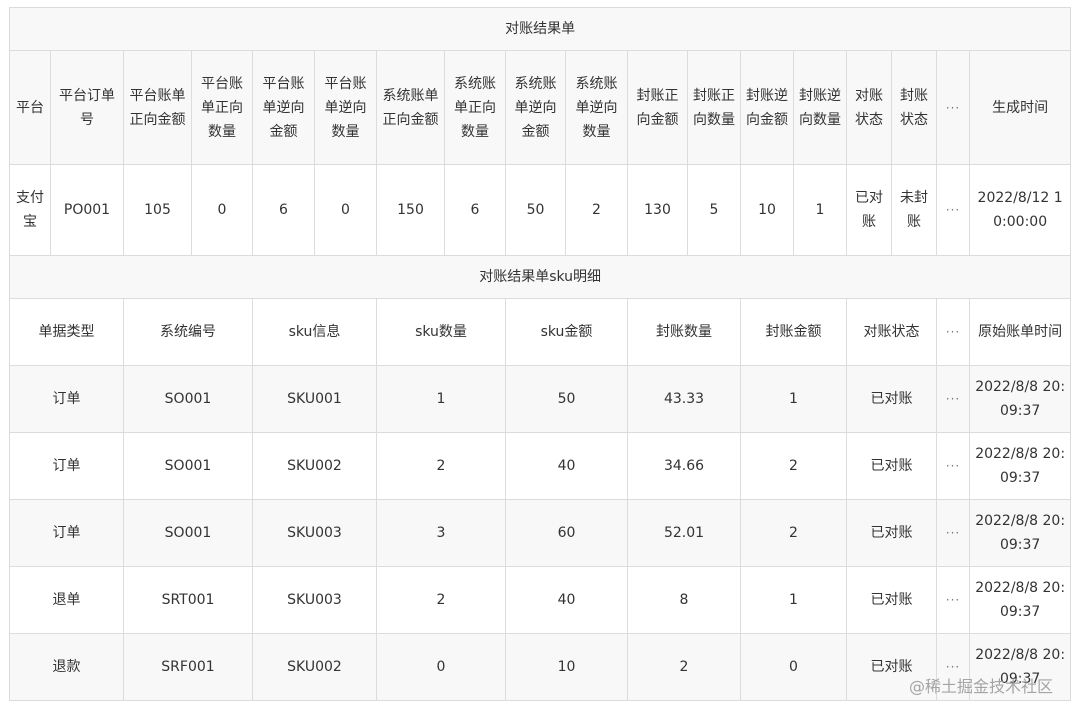 The image size is (1073, 713). I want to click on detail-cell-system-no: SRF001, so click(188, 667).